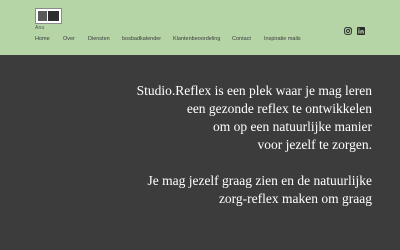 The image size is (400, 250). Describe the element at coordinates (42, 39) in the screenshot. I see `nav-item-home: Home` at that location.